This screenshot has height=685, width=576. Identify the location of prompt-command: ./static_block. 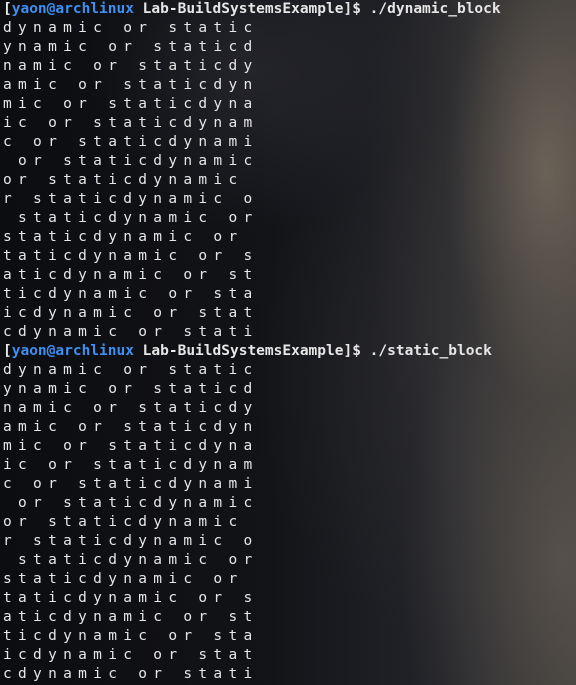
(430, 351).